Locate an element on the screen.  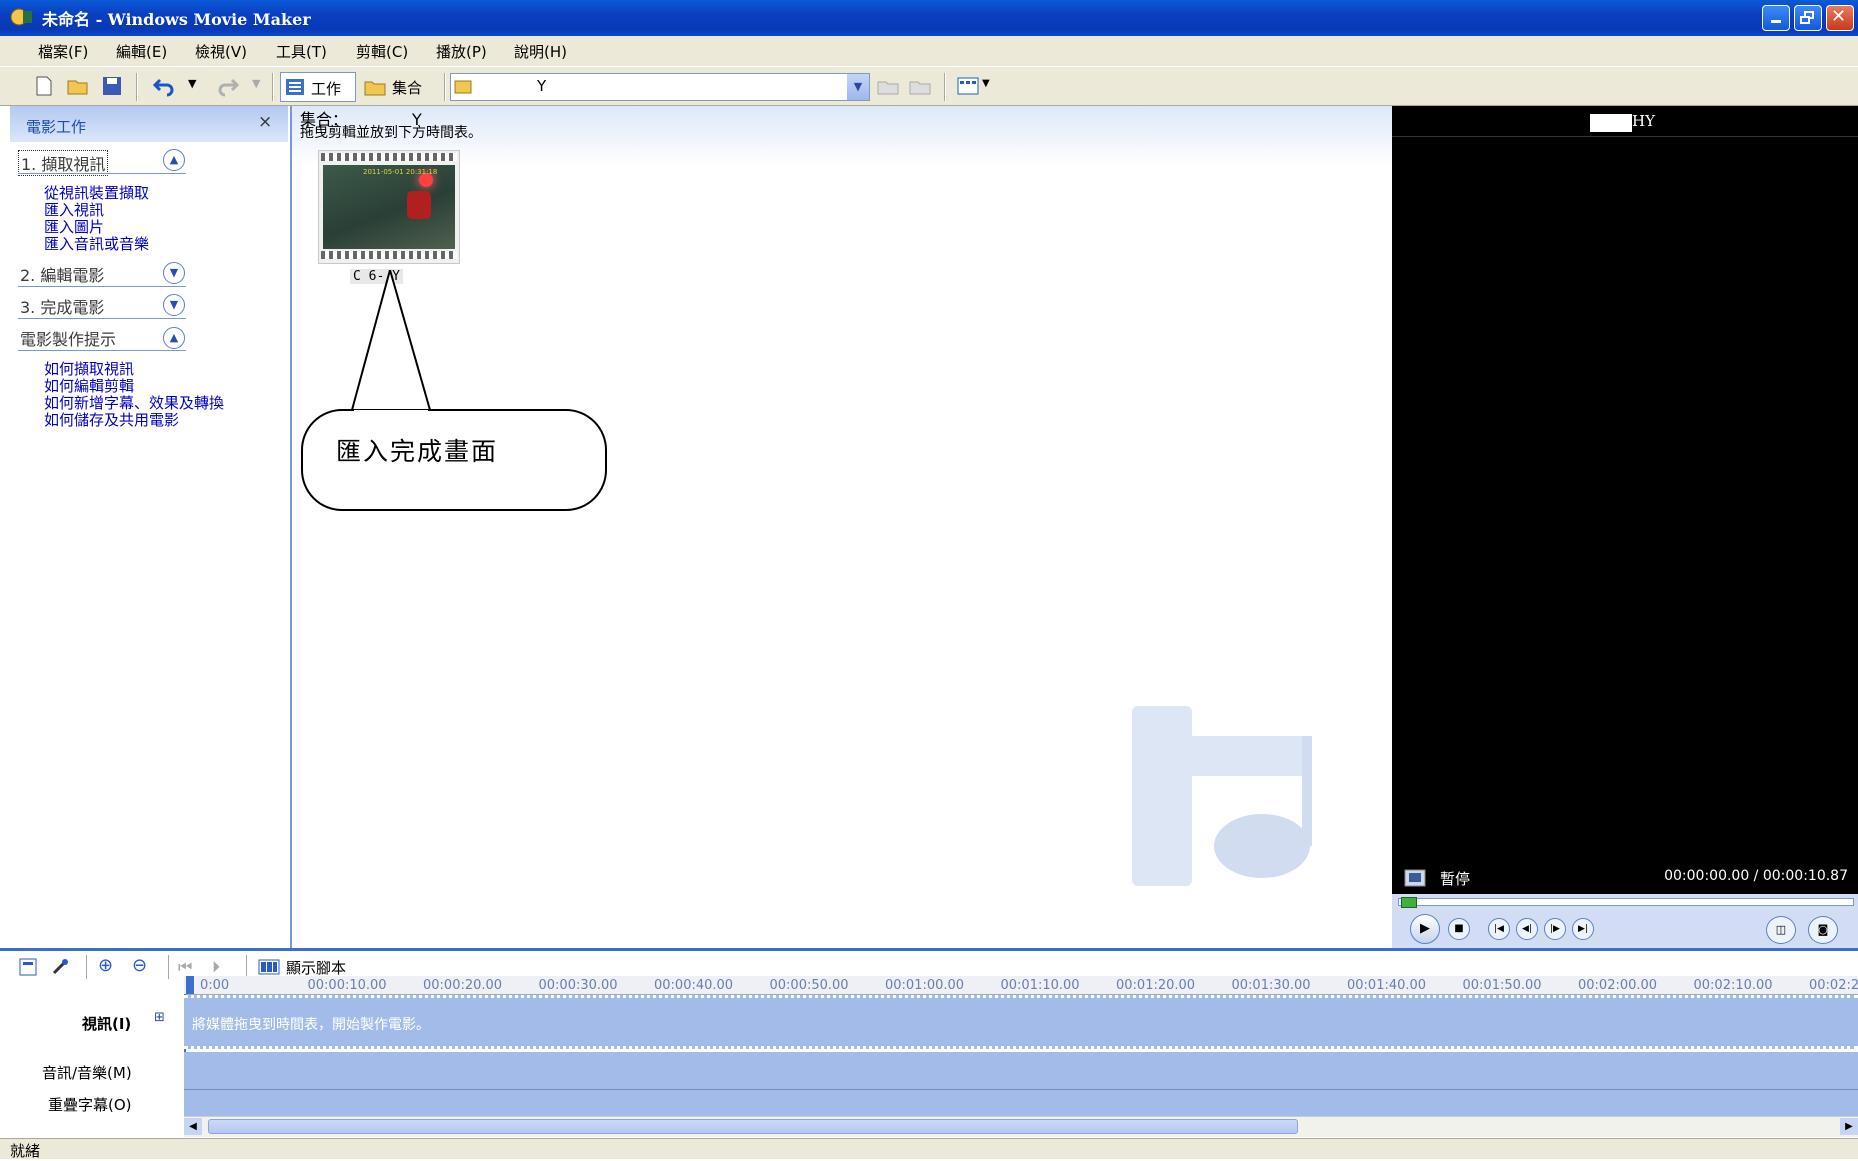
undo-icon is located at coordinates (164, 86).